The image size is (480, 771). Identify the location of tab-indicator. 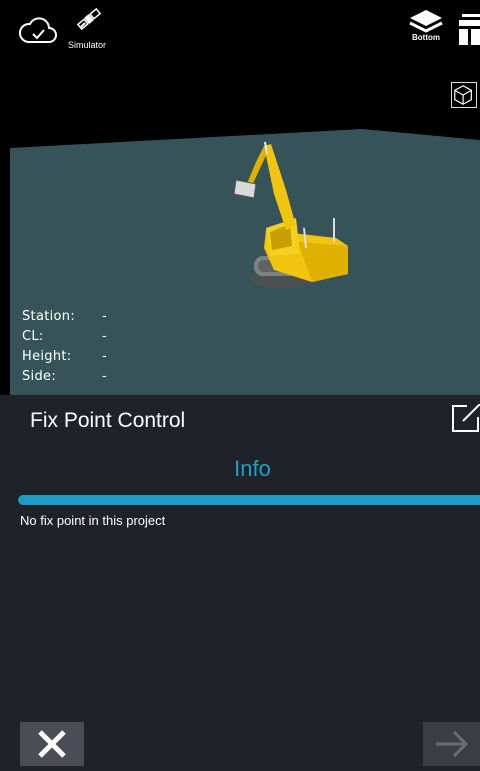
(249, 500).